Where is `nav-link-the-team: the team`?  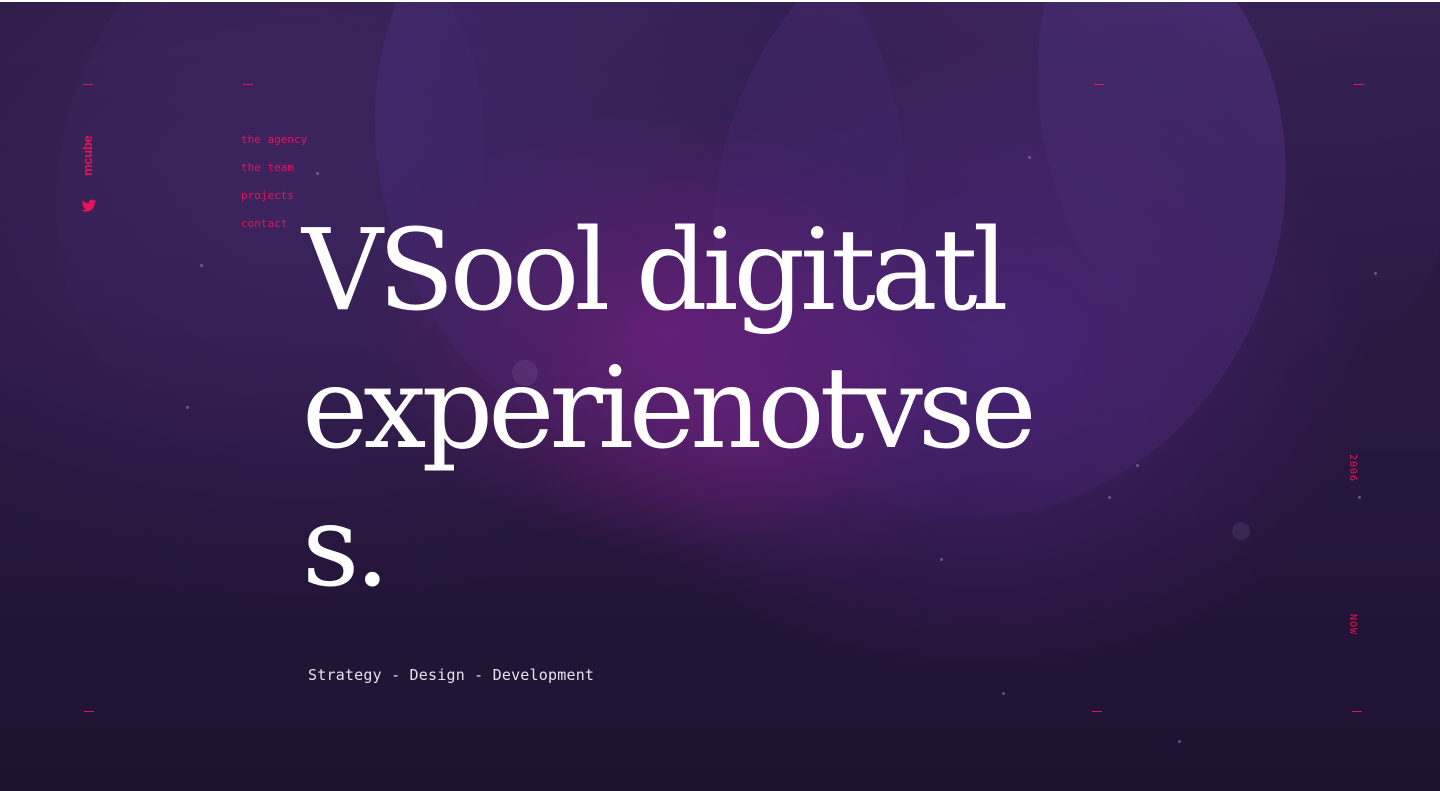 nav-link-the-team: the team is located at coordinates (267, 167).